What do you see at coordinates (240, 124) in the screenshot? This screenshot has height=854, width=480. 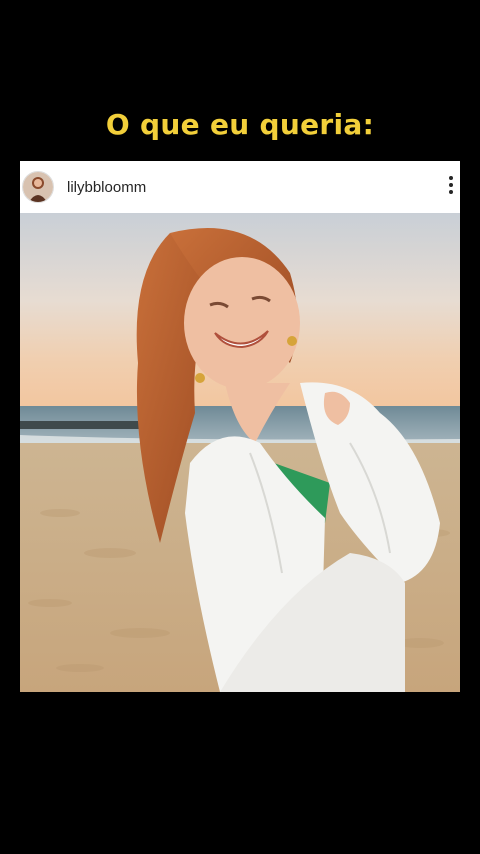 I see `meme-caption: O que eu queria:` at bounding box center [240, 124].